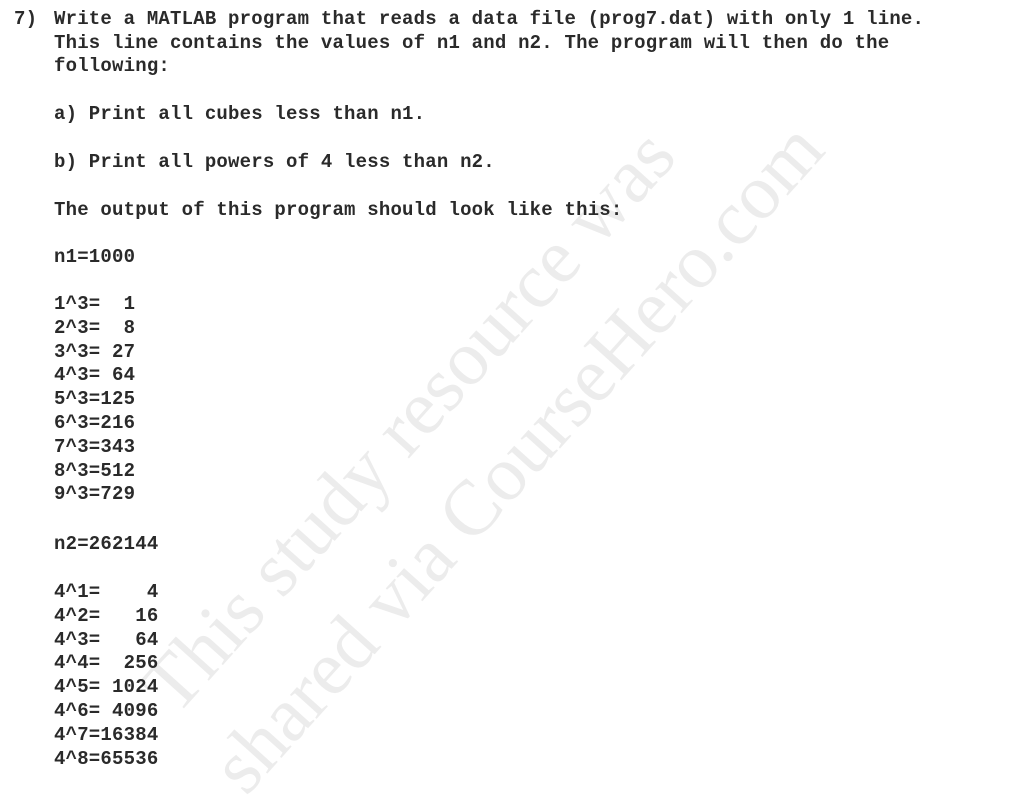  What do you see at coordinates (106, 711) in the screenshot?
I see `power-output-line: 4^6= 4096` at bounding box center [106, 711].